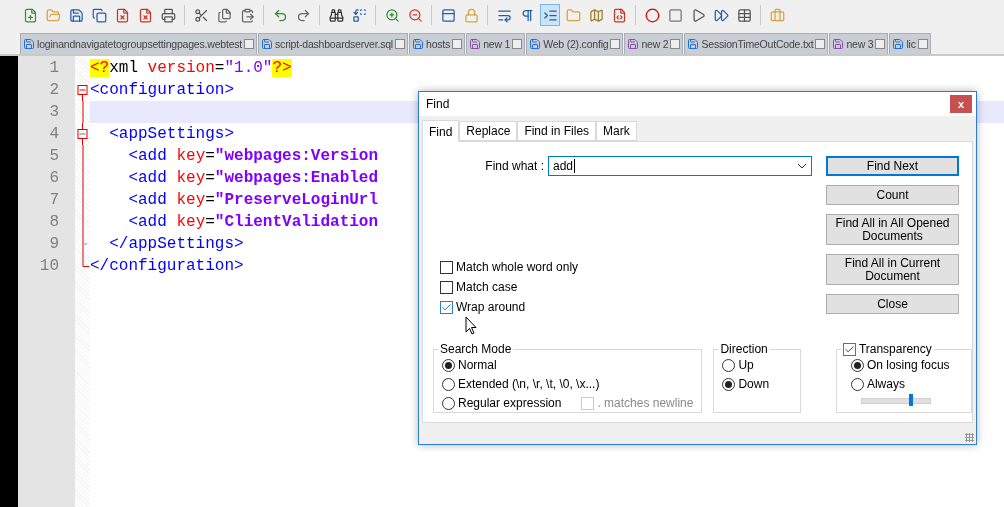 This screenshot has width=1004, height=507. Describe the element at coordinates (247, 15) in the screenshot. I see `paste-icon` at that location.